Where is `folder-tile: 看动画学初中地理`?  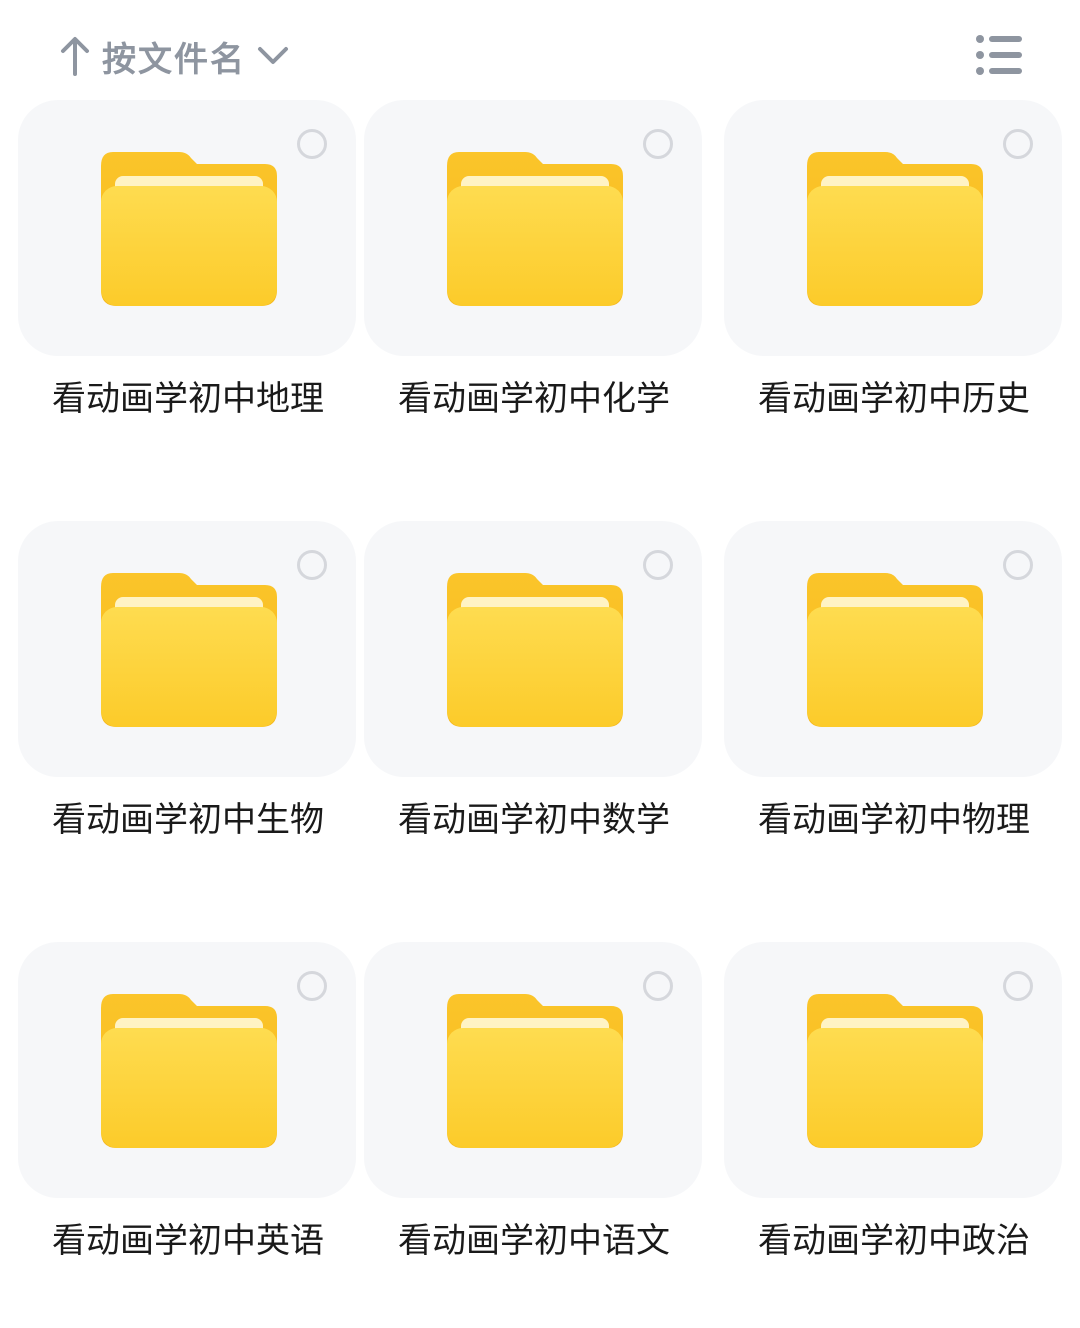
folder-tile: 看动画学初中地理 is located at coordinates (188, 300).